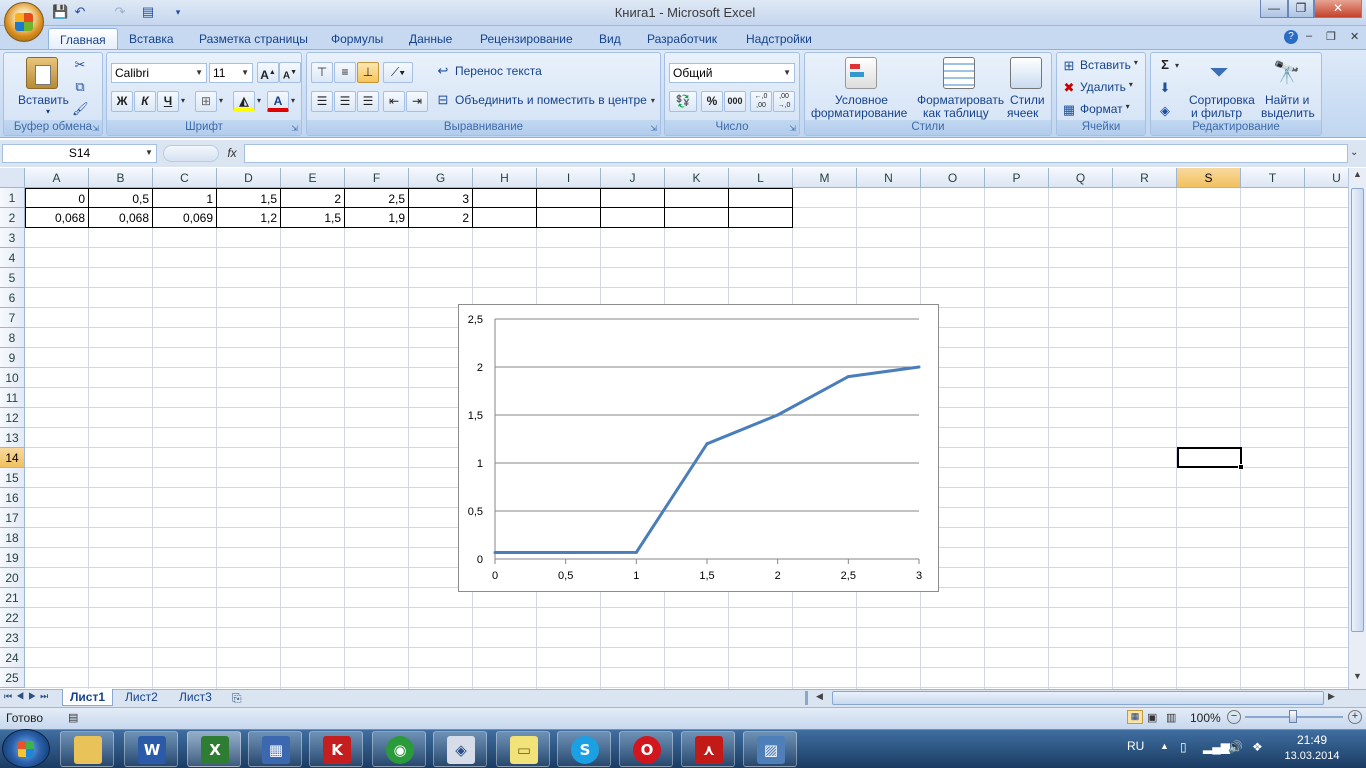 This screenshot has height=768, width=1366. Describe the element at coordinates (1209, 457) in the screenshot. I see `active-cell-s14` at that location.